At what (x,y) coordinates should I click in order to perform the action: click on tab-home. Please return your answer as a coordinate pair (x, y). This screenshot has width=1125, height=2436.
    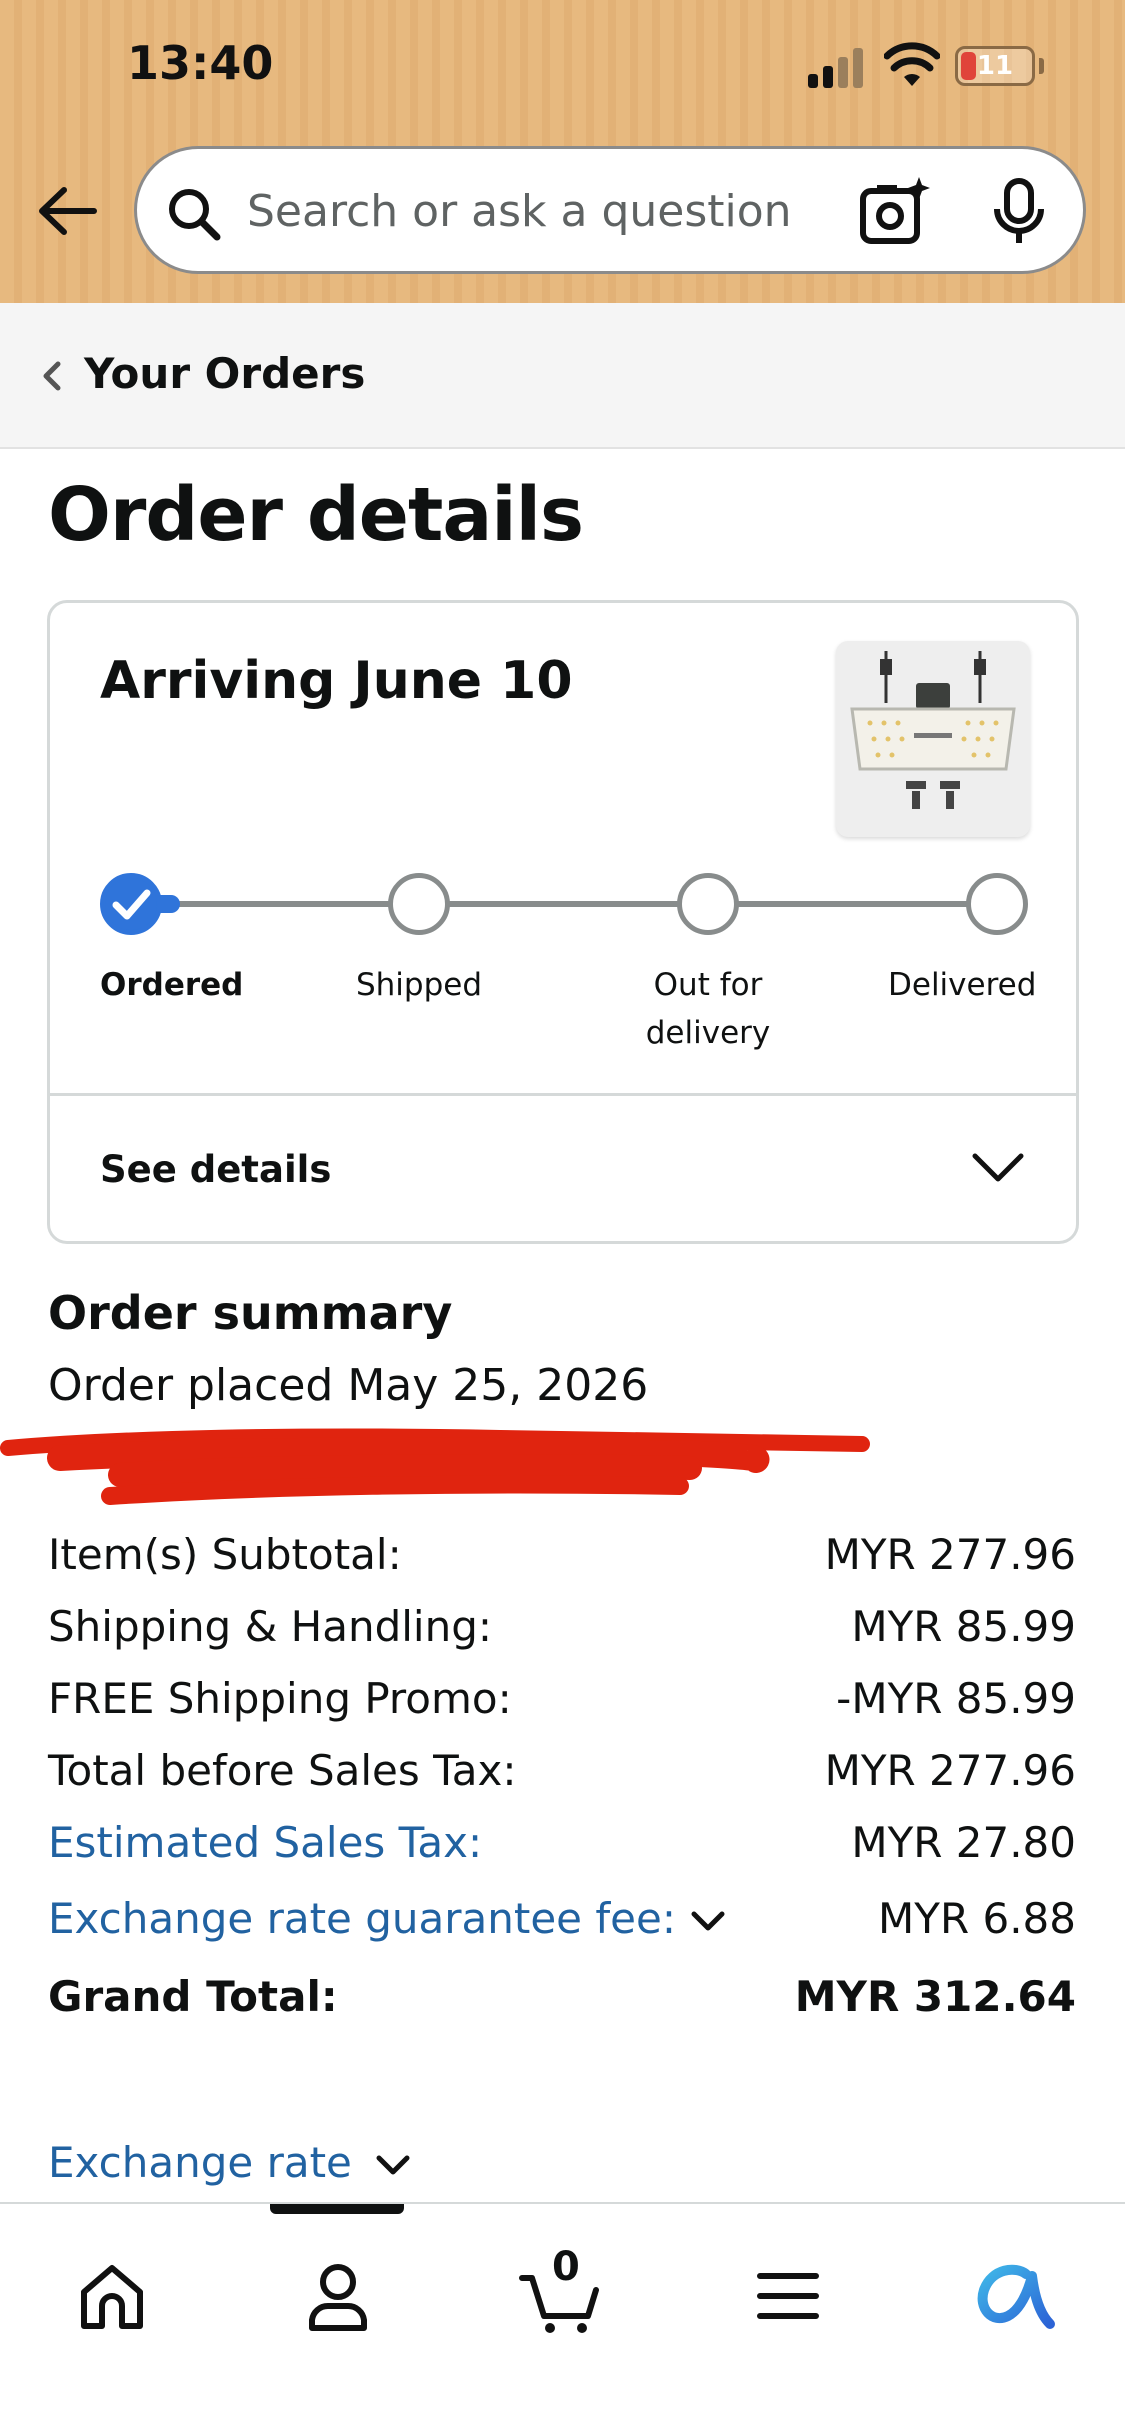
    Looking at the image, I should click on (112, 2294).